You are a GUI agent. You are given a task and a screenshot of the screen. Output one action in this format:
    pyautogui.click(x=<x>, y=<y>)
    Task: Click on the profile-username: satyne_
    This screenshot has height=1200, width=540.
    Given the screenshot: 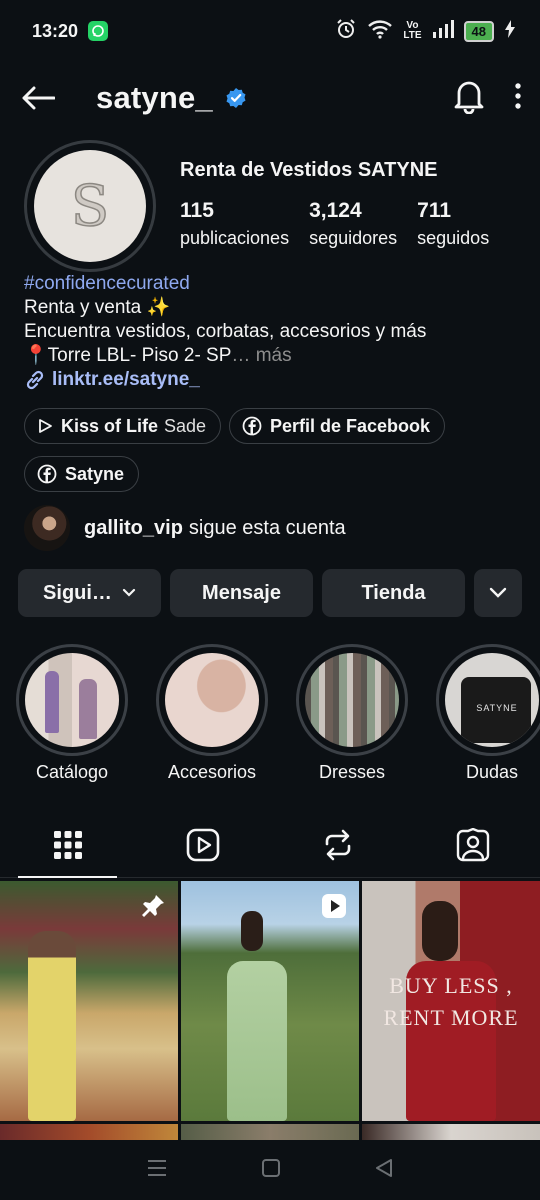 What is the action you would take?
    pyautogui.click(x=154, y=97)
    